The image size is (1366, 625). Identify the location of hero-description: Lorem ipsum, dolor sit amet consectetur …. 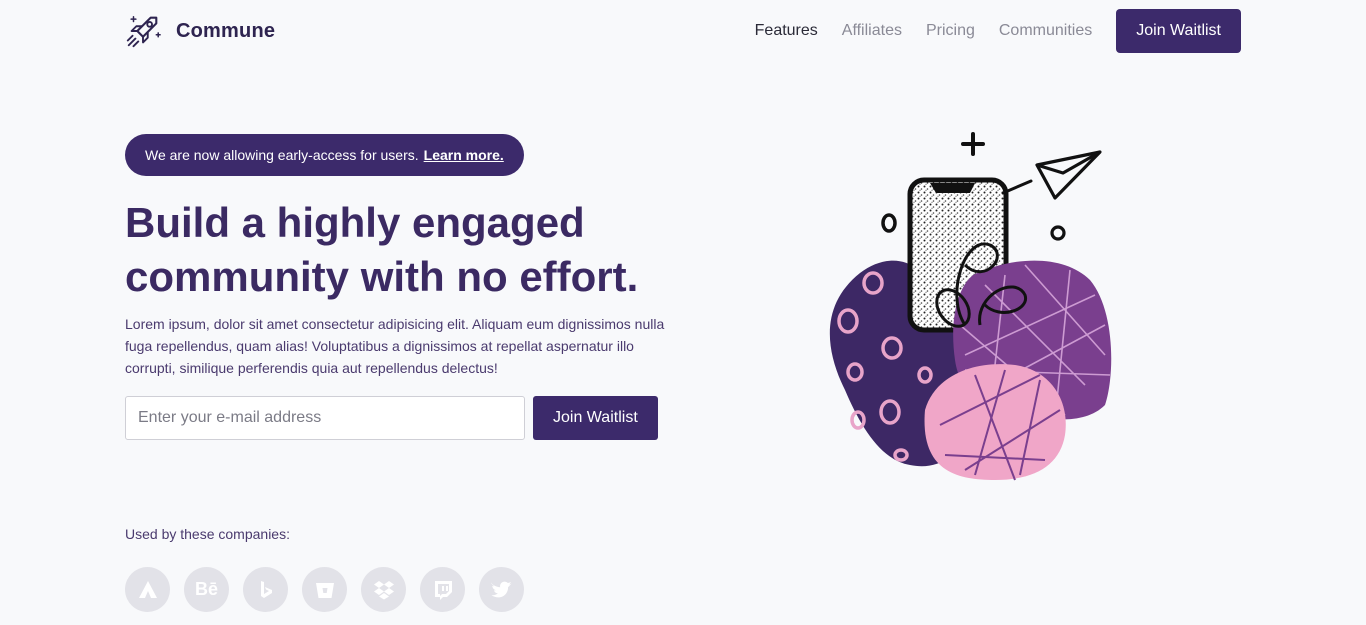
(395, 346).